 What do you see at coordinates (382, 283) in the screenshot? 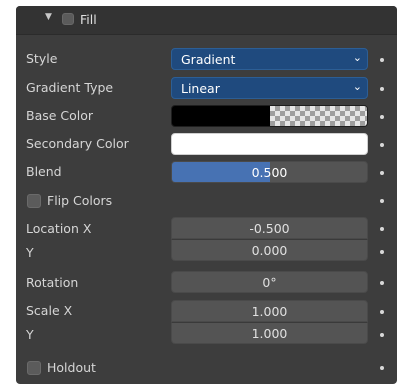
I see `rotation-keyframe-dot` at bounding box center [382, 283].